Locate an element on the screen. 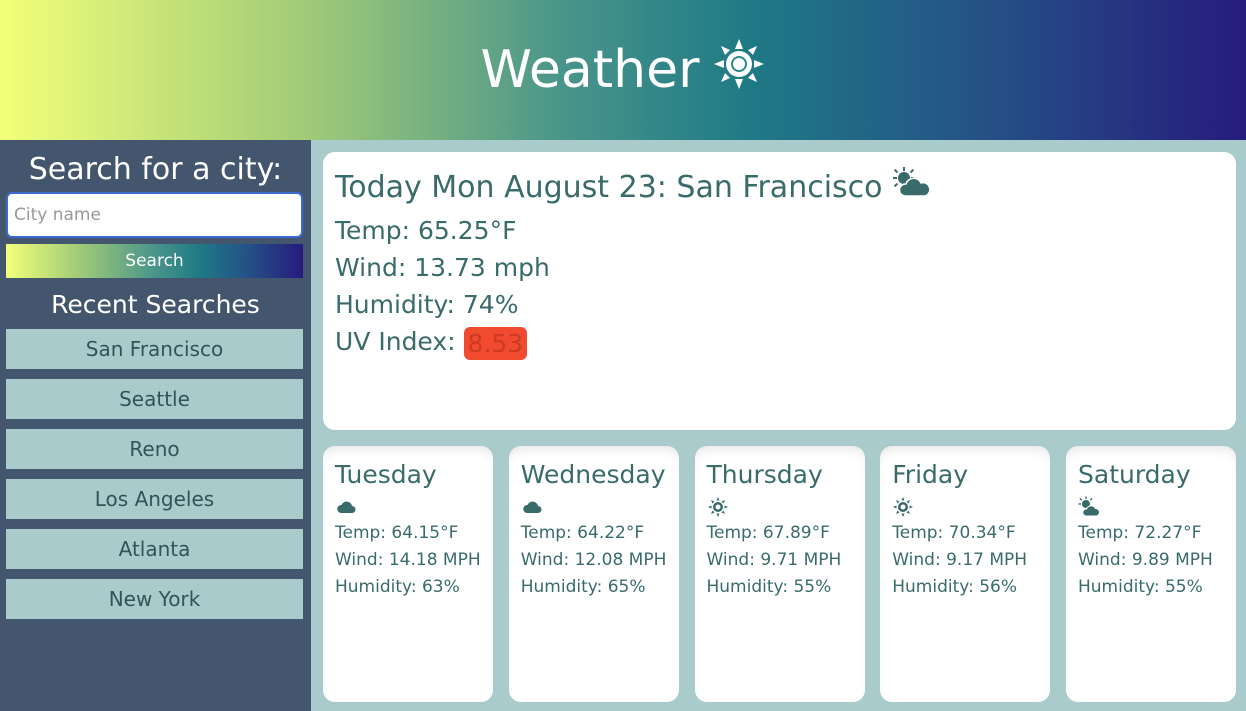 The height and width of the screenshot is (711, 1246). city-search-input is located at coordinates (154, 215).